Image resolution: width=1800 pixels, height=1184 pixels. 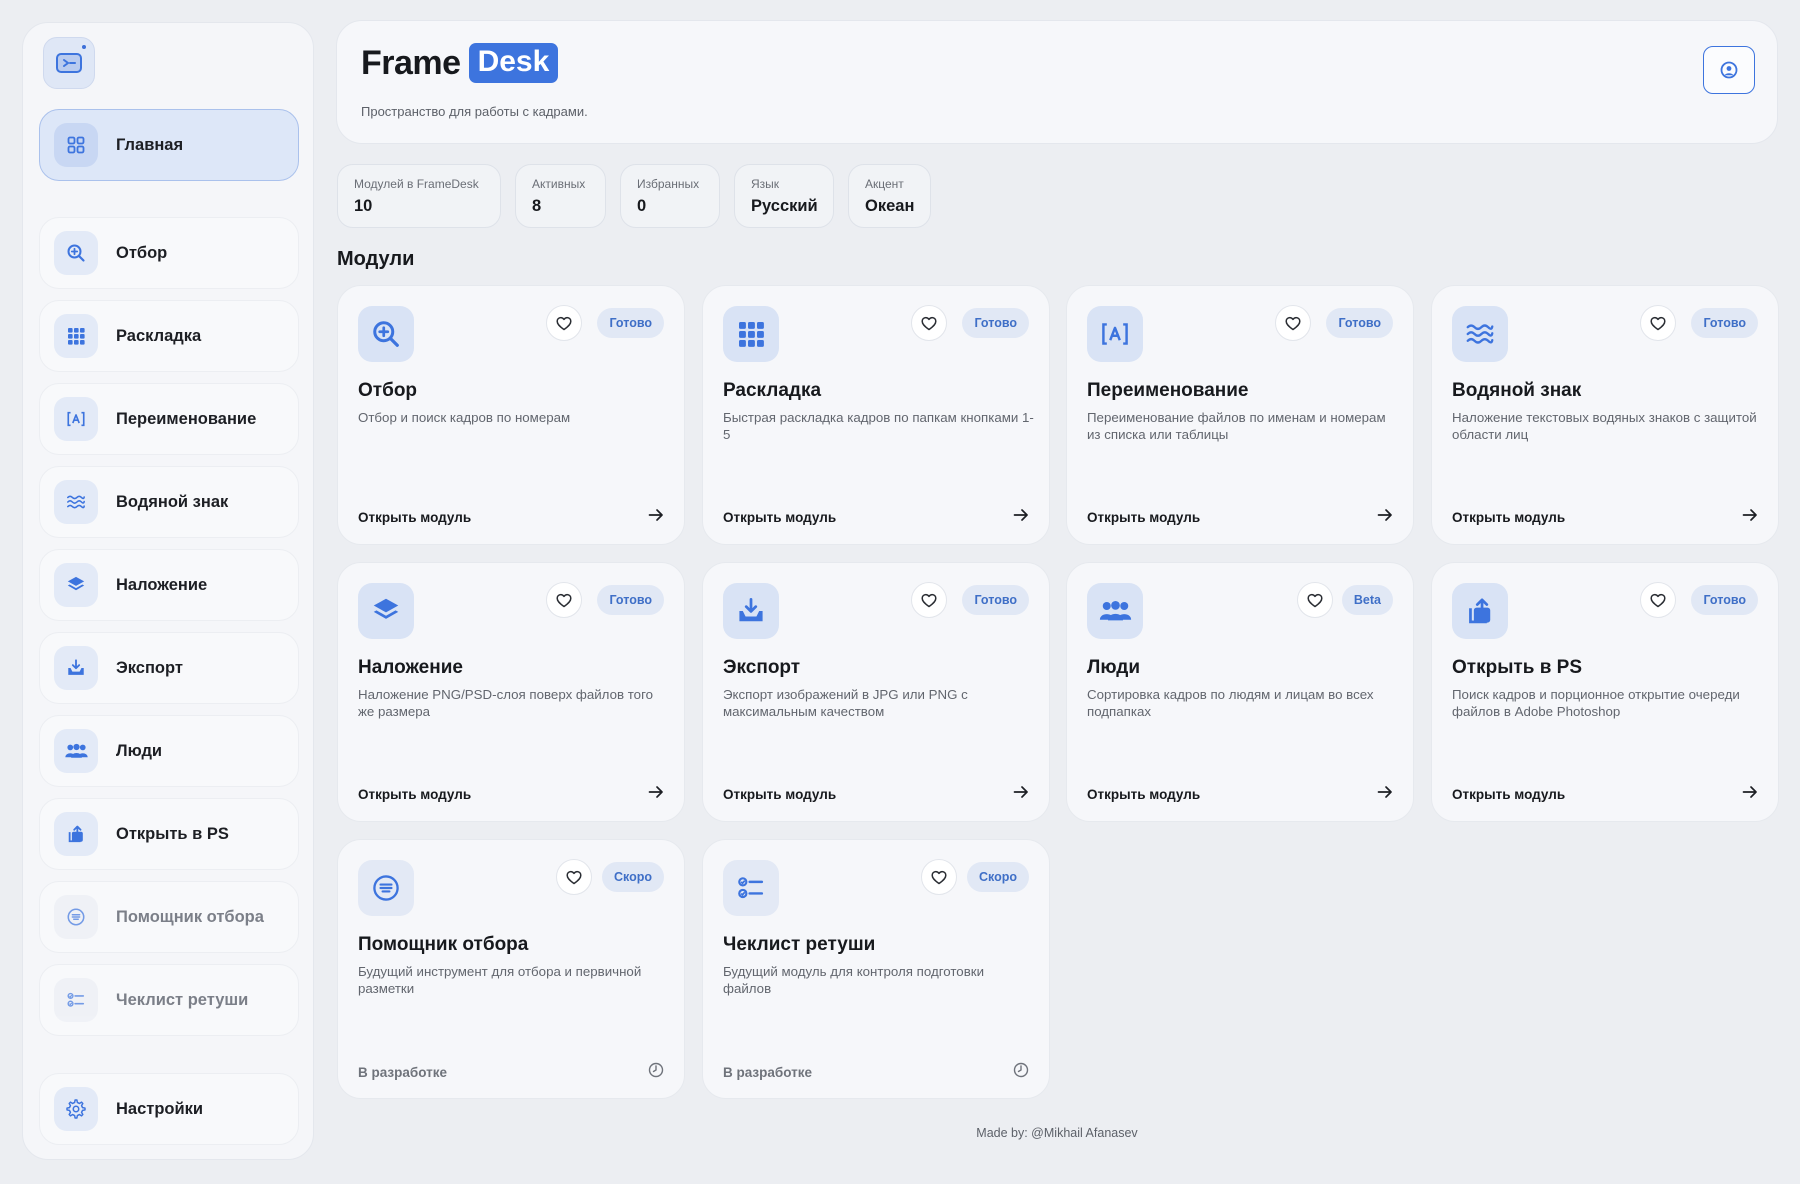 I want to click on sidebar-item-label: Раскладка, so click(x=159, y=335).